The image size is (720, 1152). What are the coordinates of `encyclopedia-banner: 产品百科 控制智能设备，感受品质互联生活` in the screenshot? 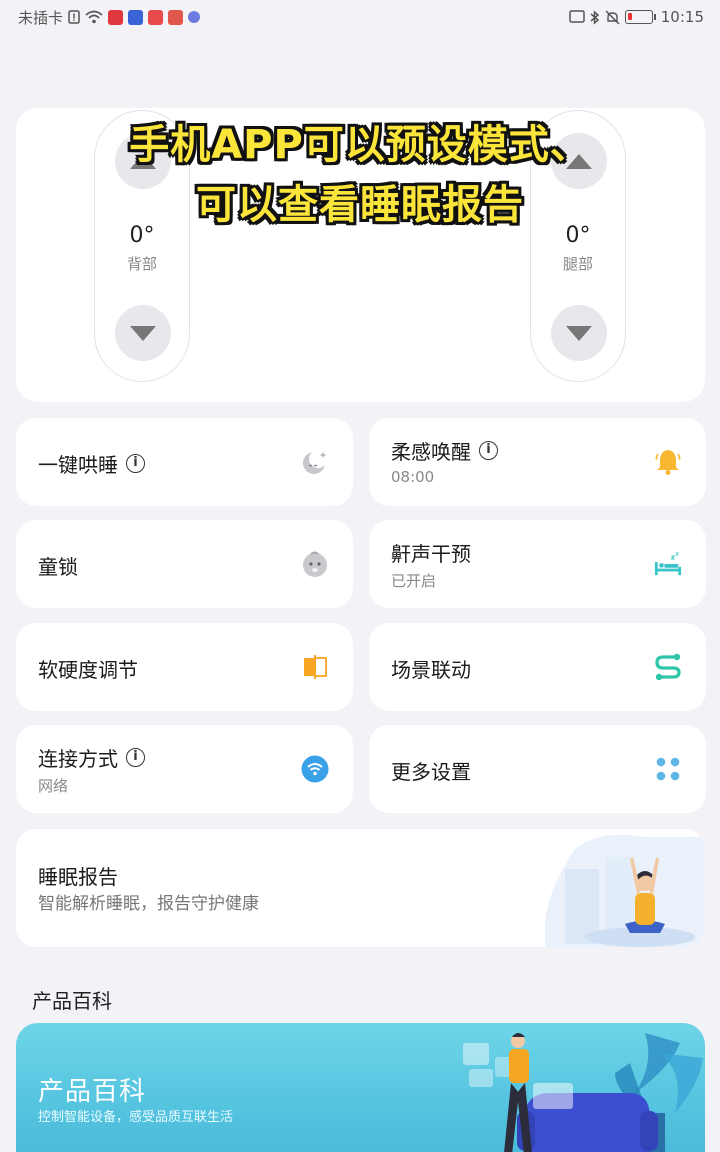 It's located at (360, 1087).